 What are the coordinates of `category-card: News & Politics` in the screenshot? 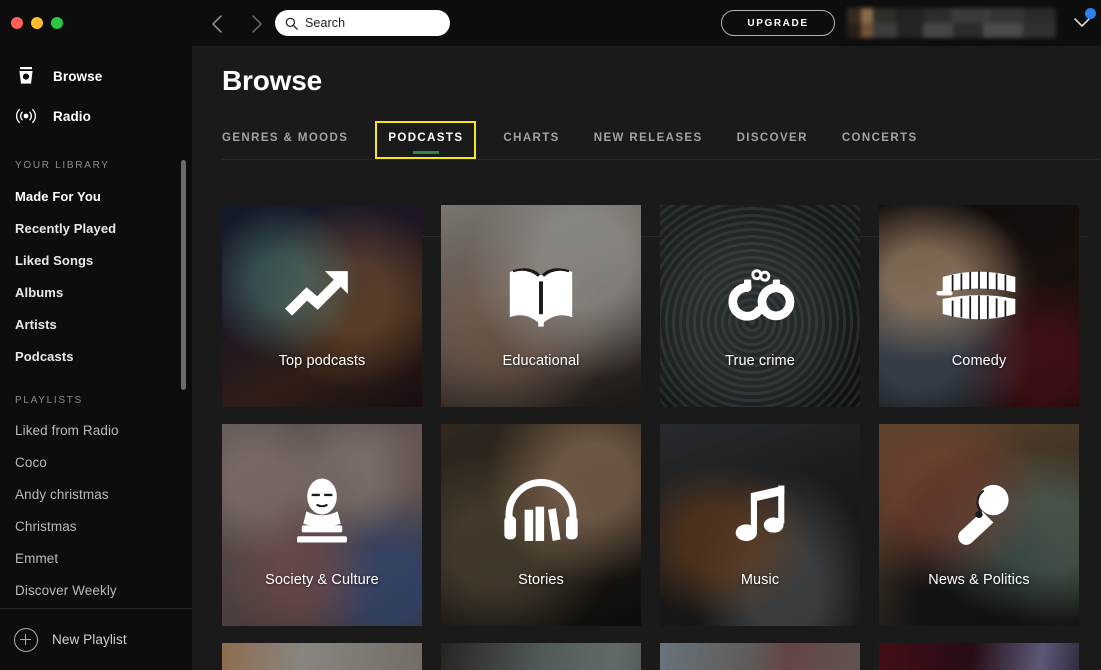 It's located at (979, 525).